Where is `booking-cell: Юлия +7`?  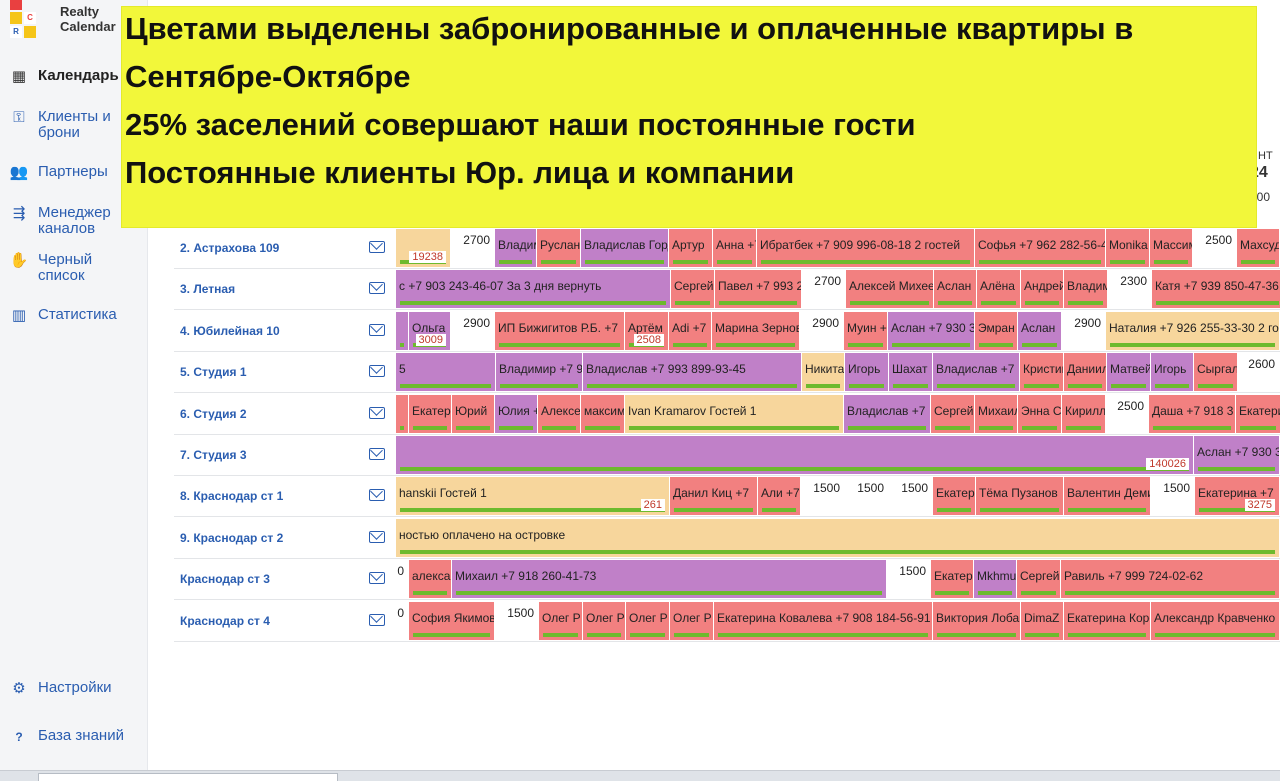 booking-cell: Юлия +7 is located at coordinates (516, 413).